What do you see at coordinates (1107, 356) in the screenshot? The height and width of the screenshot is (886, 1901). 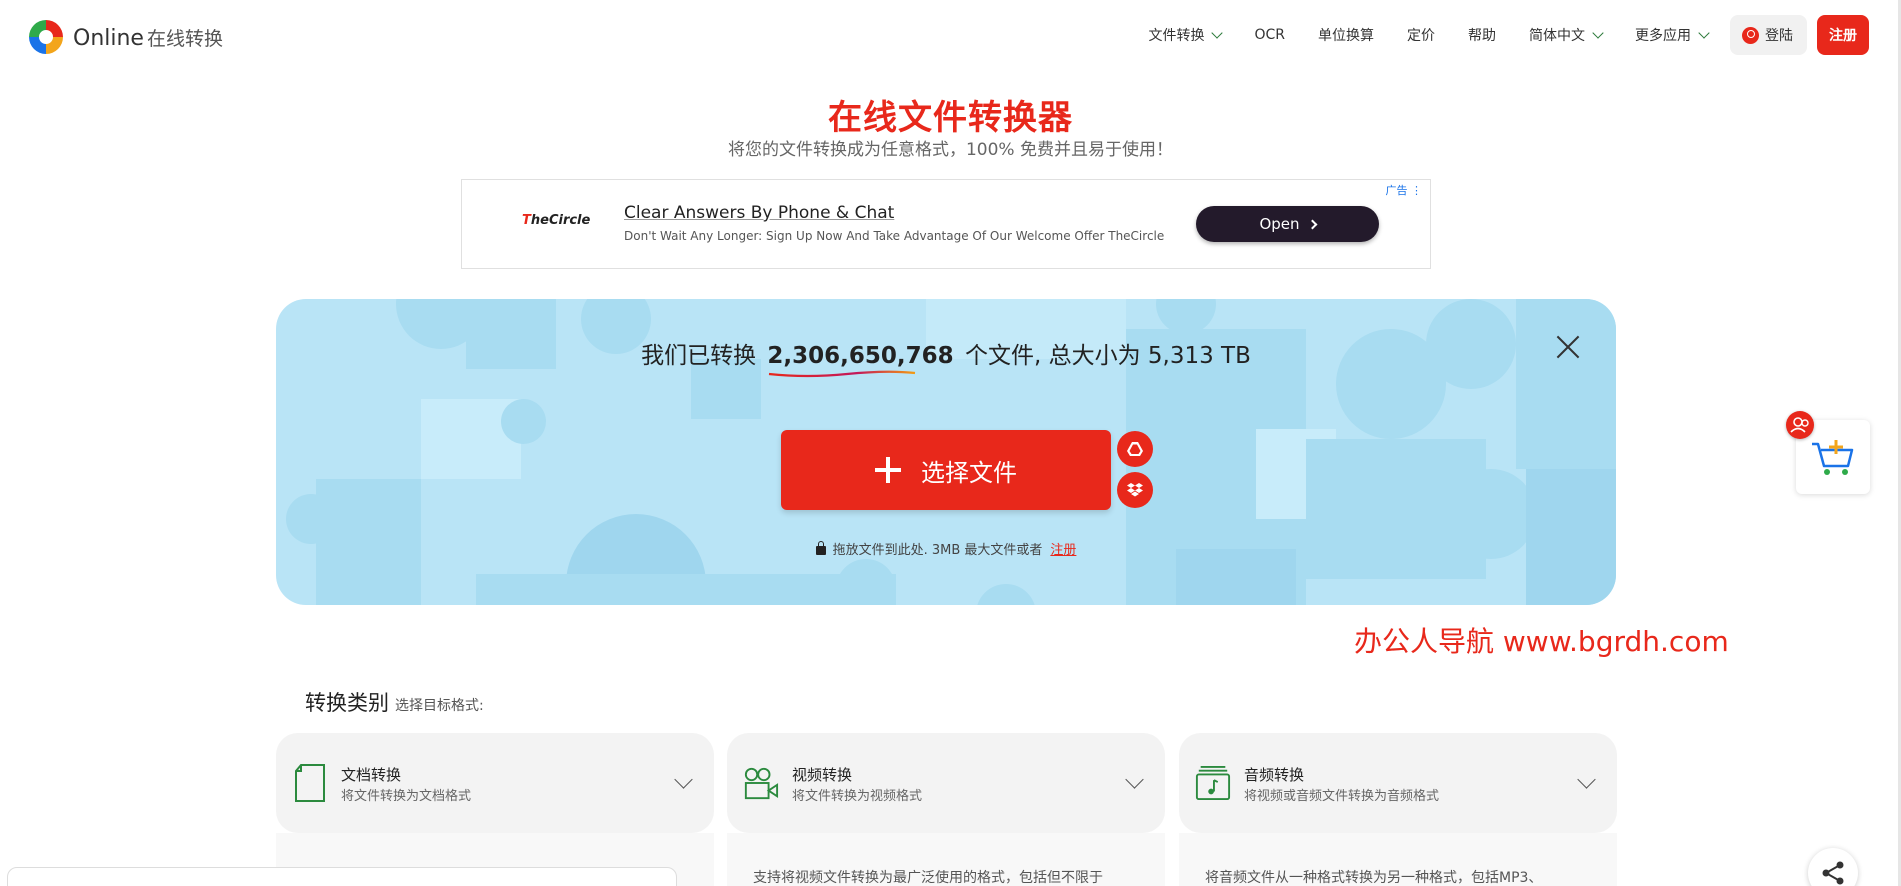 I see `stats-suffix: 个文件, 总大小为 5,313 TB` at bounding box center [1107, 356].